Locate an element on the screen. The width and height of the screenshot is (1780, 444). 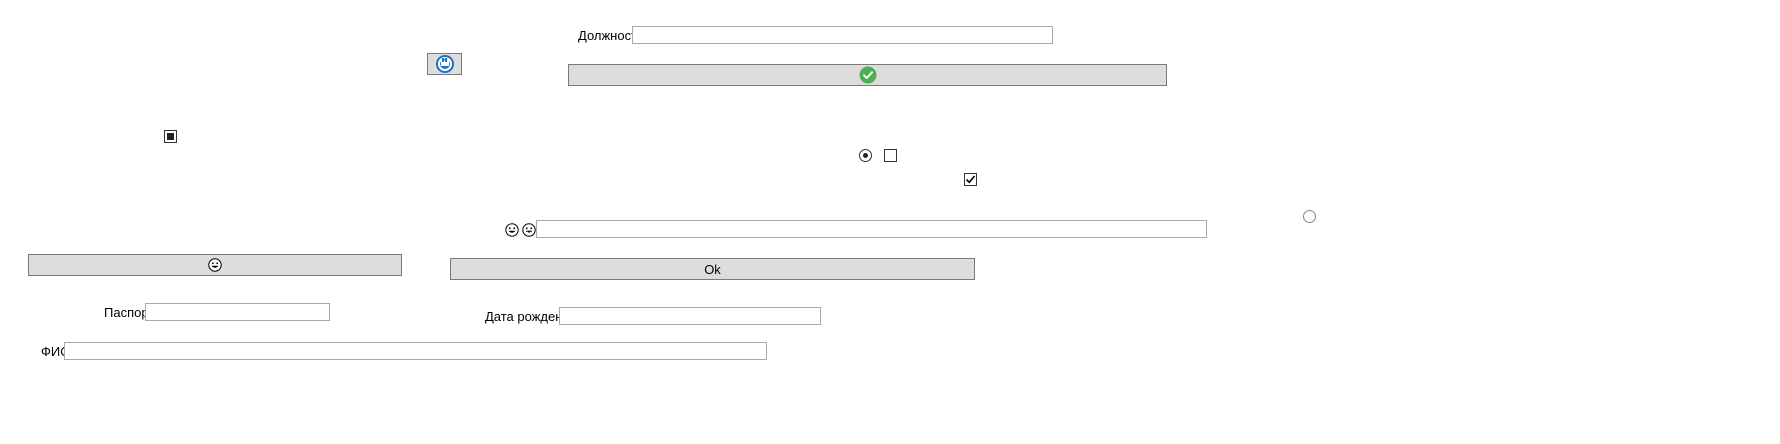
refresh-icon is located at coordinates (445, 64).